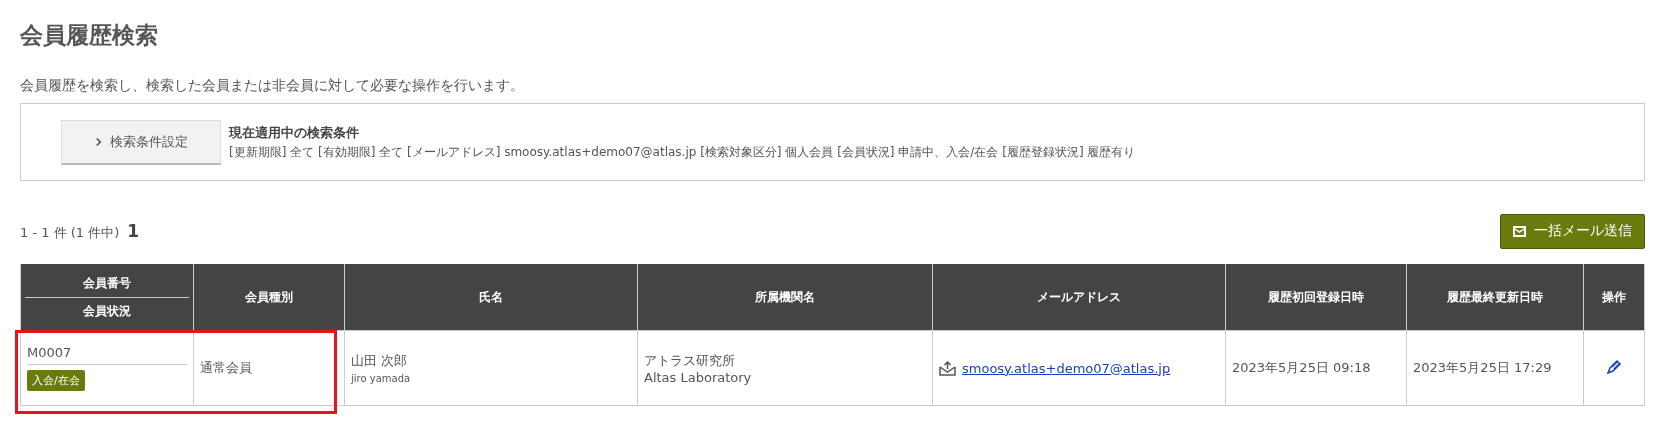  I want to click on column-header: 会員状況, so click(107, 311).